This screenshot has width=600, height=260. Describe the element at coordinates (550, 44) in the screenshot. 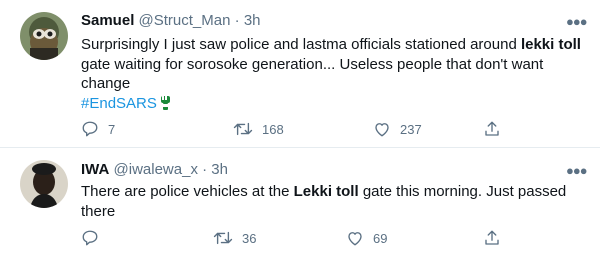

I see `highlighted-keyword: lekki toll` at that location.